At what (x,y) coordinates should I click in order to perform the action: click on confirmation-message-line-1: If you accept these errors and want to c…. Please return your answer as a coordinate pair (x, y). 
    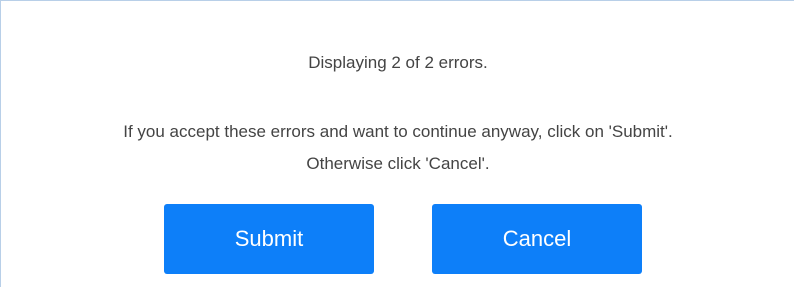
    Looking at the image, I should click on (398, 131).